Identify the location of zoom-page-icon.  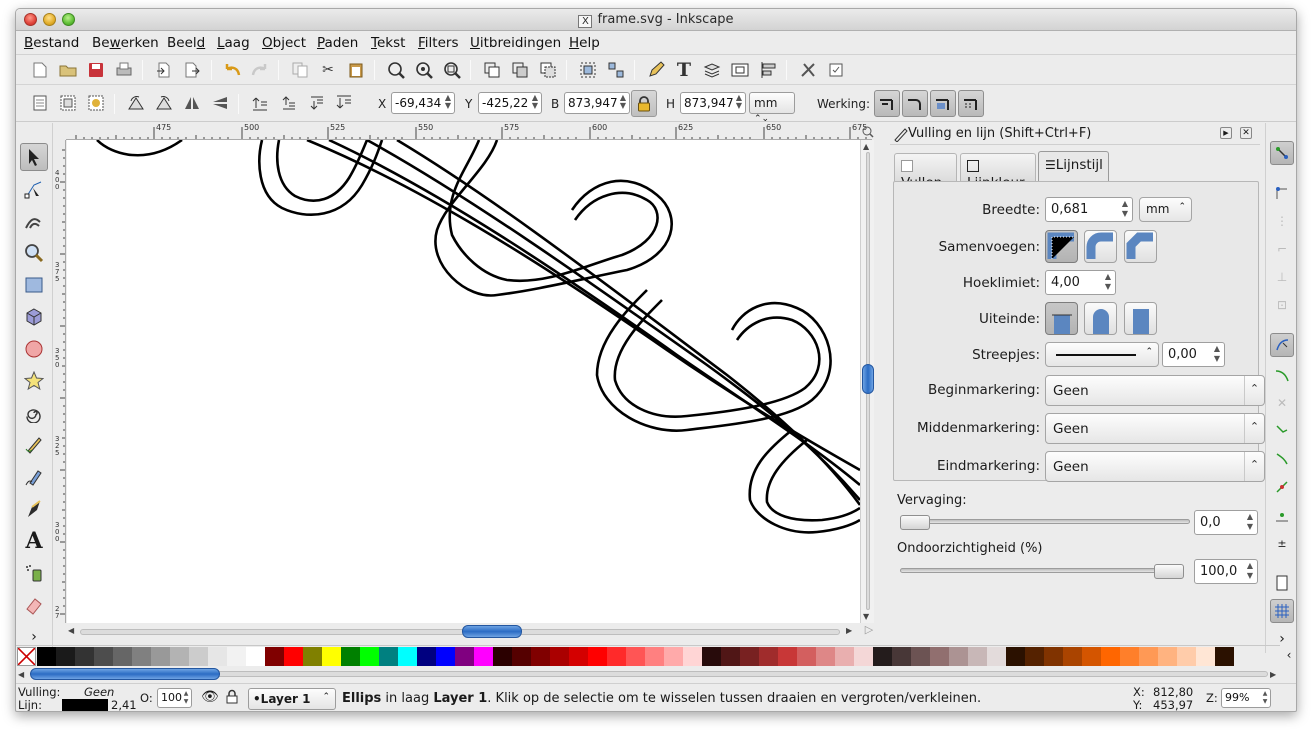
(452, 70).